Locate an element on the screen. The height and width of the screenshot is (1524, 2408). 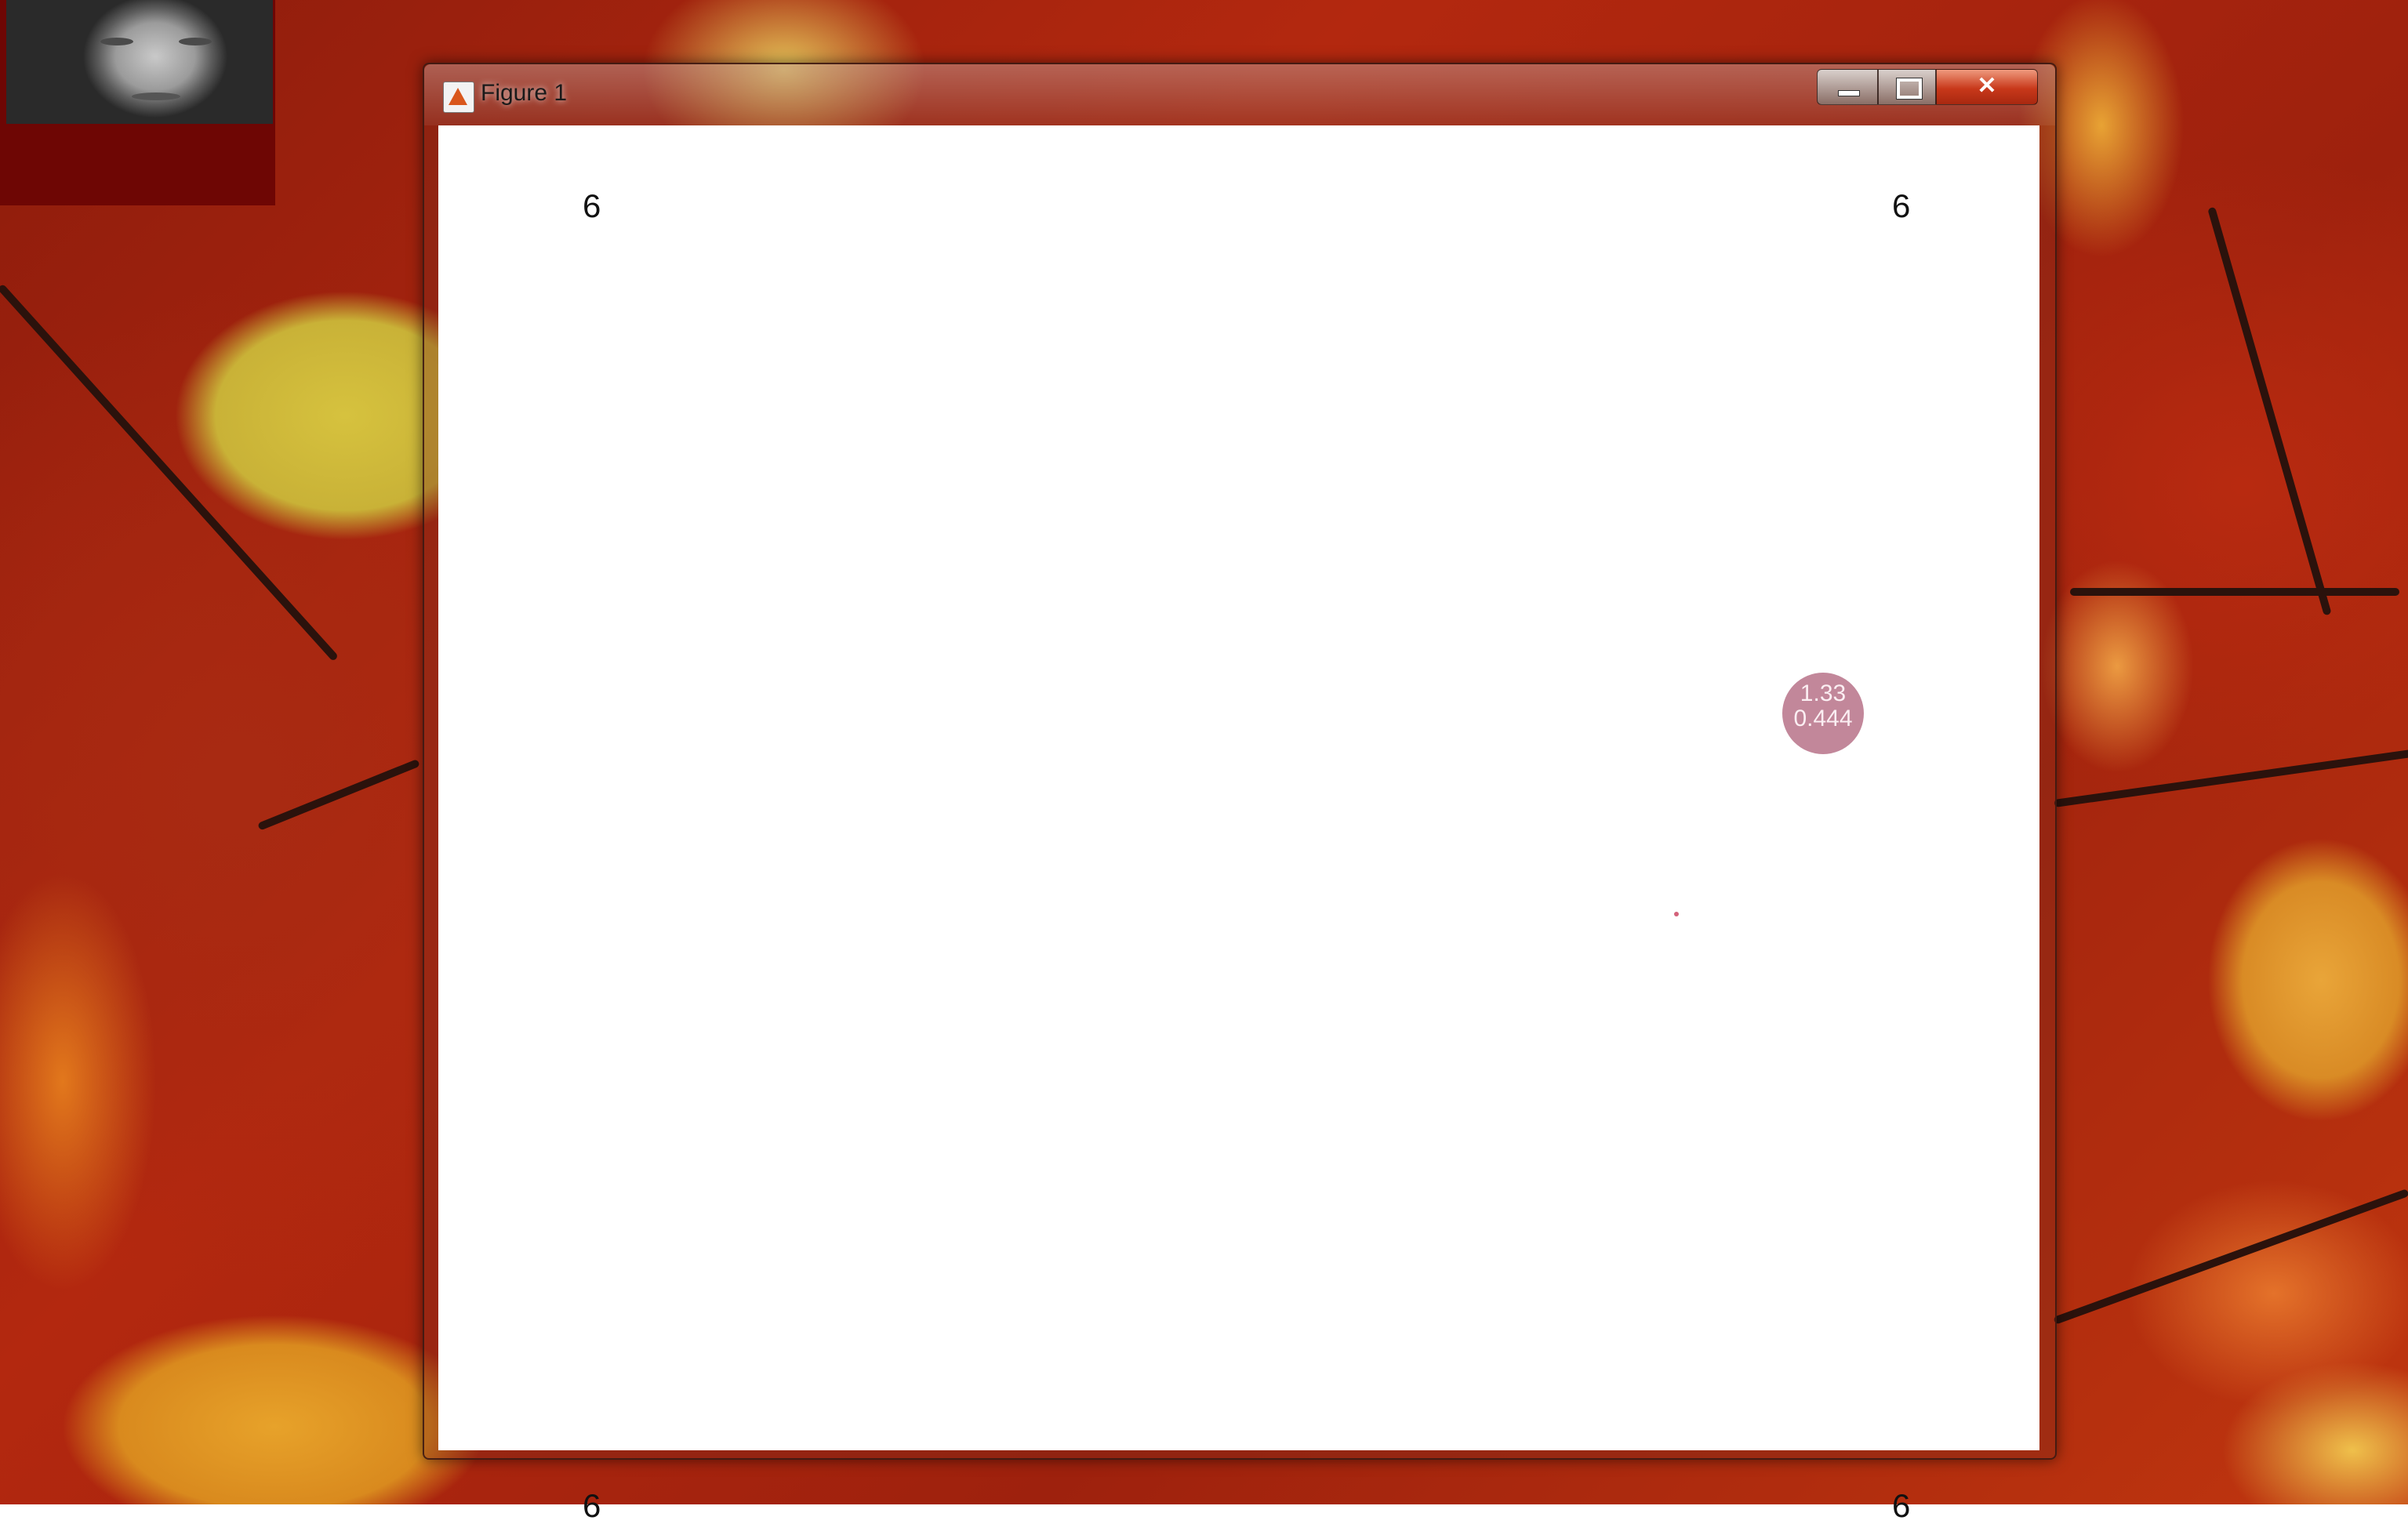
minimize-button is located at coordinates (1847, 87).